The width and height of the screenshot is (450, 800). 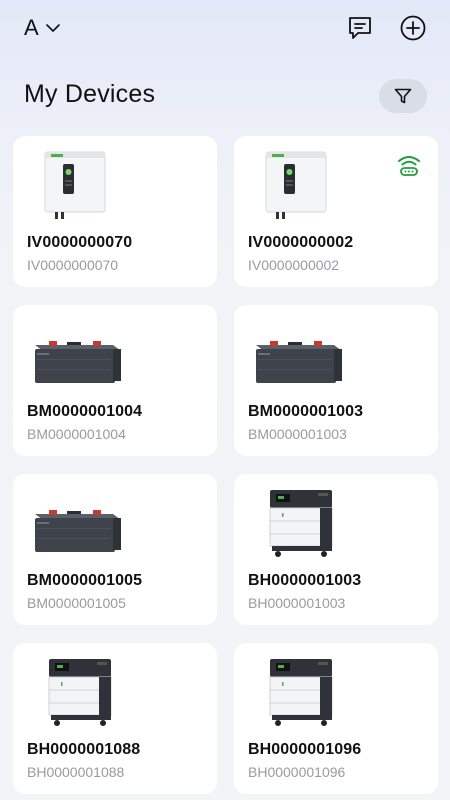 I want to click on device-serial: BH0000001096, so click(x=297, y=772).